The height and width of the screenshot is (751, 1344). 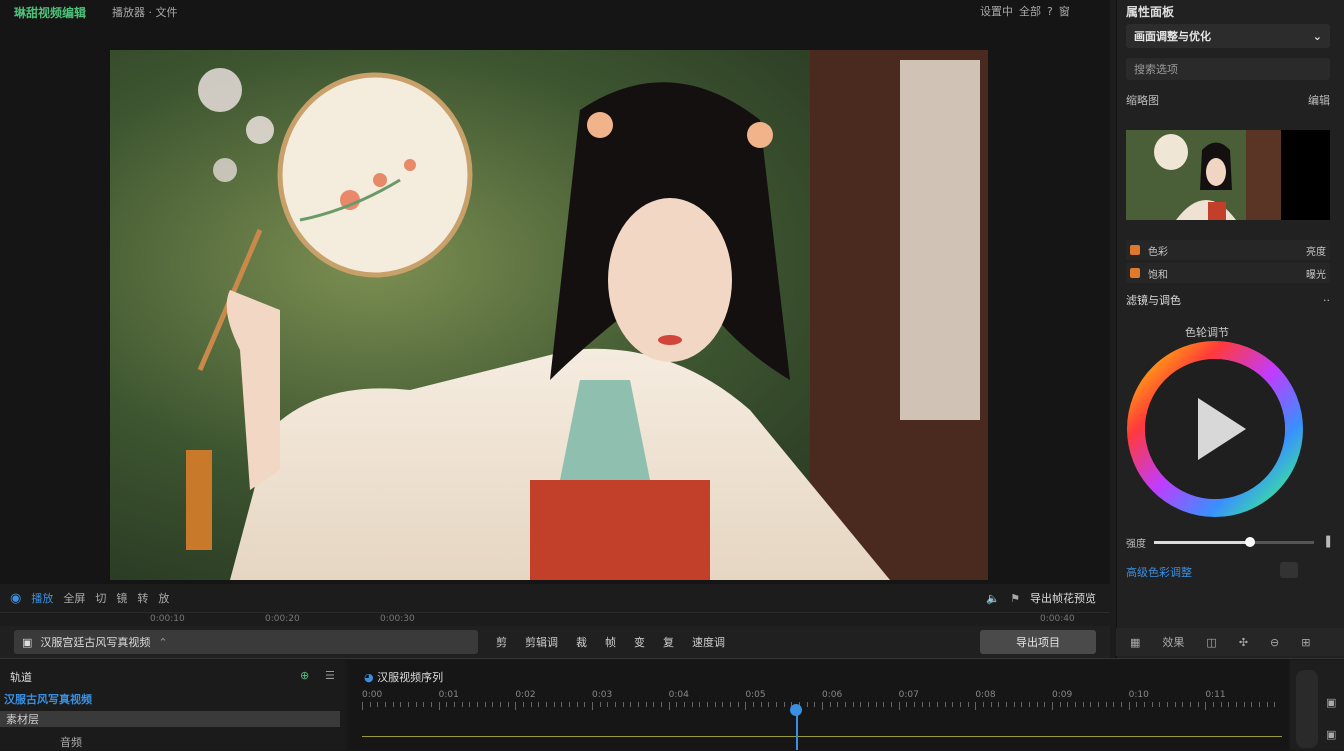 What do you see at coordinates (1250, 541) in the screenshot?
I see `slider-knob` at bounding box center [1250, 541].